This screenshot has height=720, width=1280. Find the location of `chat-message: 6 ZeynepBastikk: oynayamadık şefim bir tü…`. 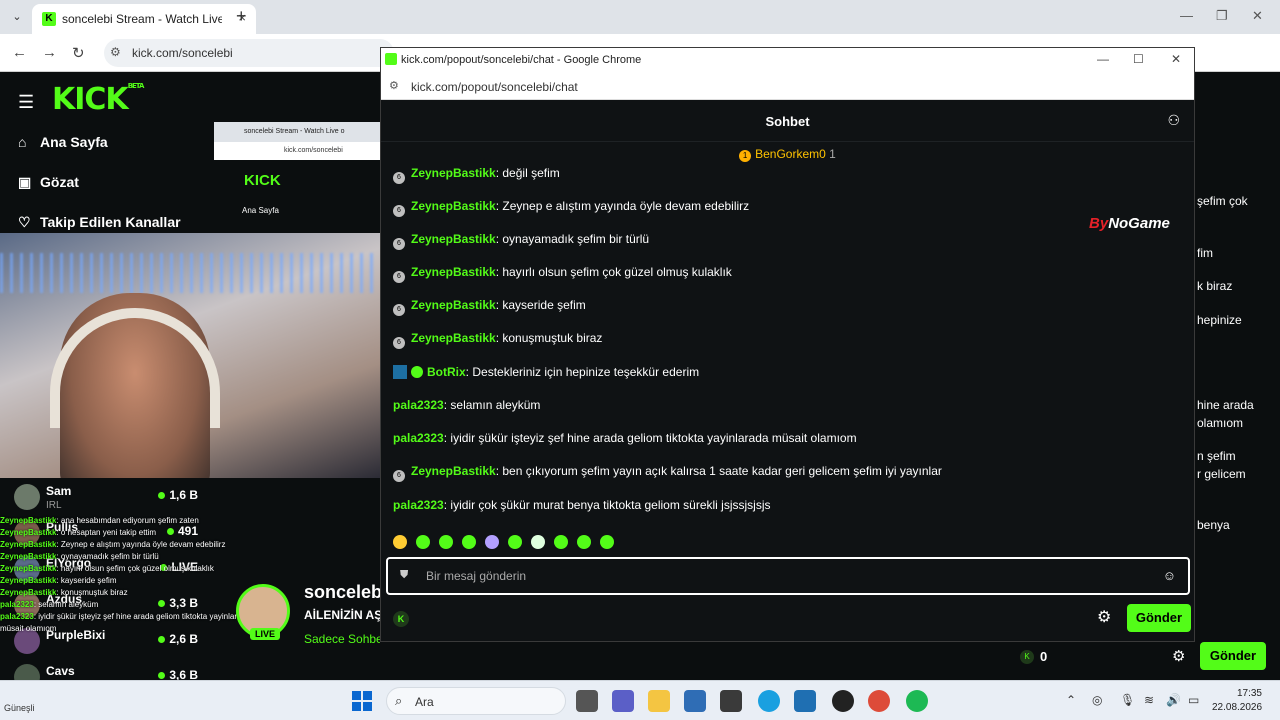

chat-message: 6 ZeynepBastikk: oynayamadık şefim bir tü… is located at coordinates (521, 241).